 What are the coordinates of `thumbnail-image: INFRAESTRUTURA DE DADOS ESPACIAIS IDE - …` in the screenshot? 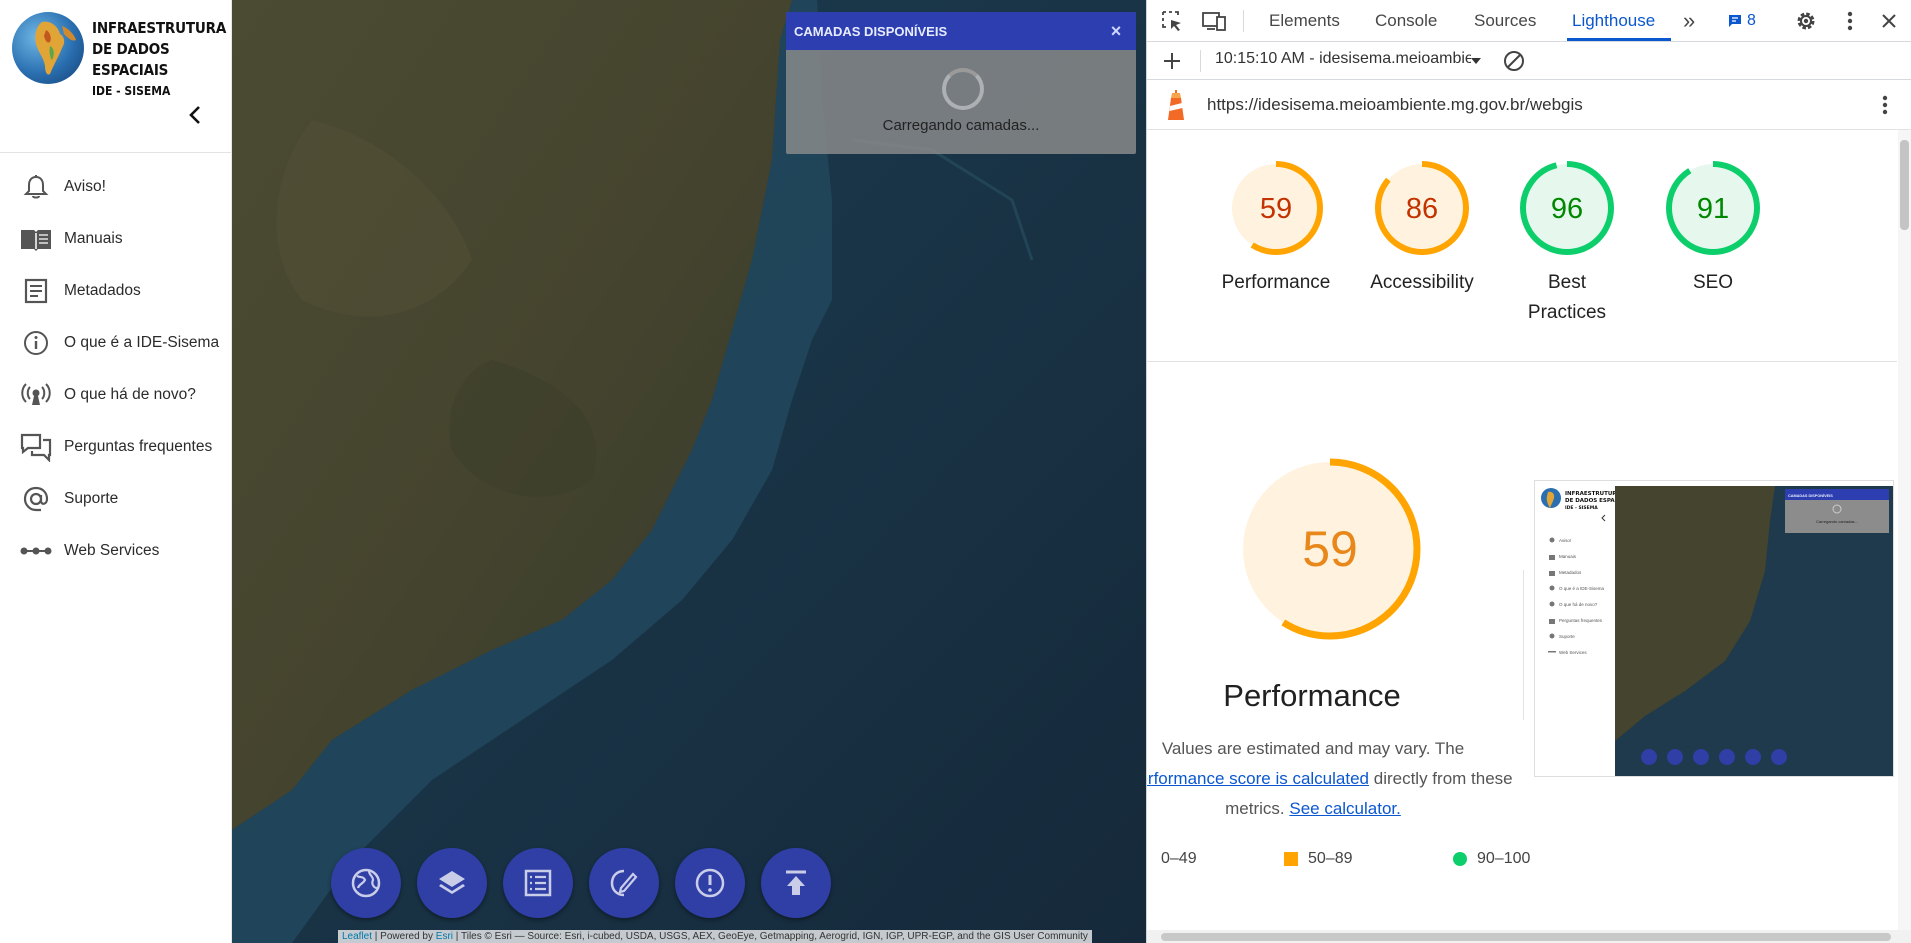 It's located at (1714, 628).